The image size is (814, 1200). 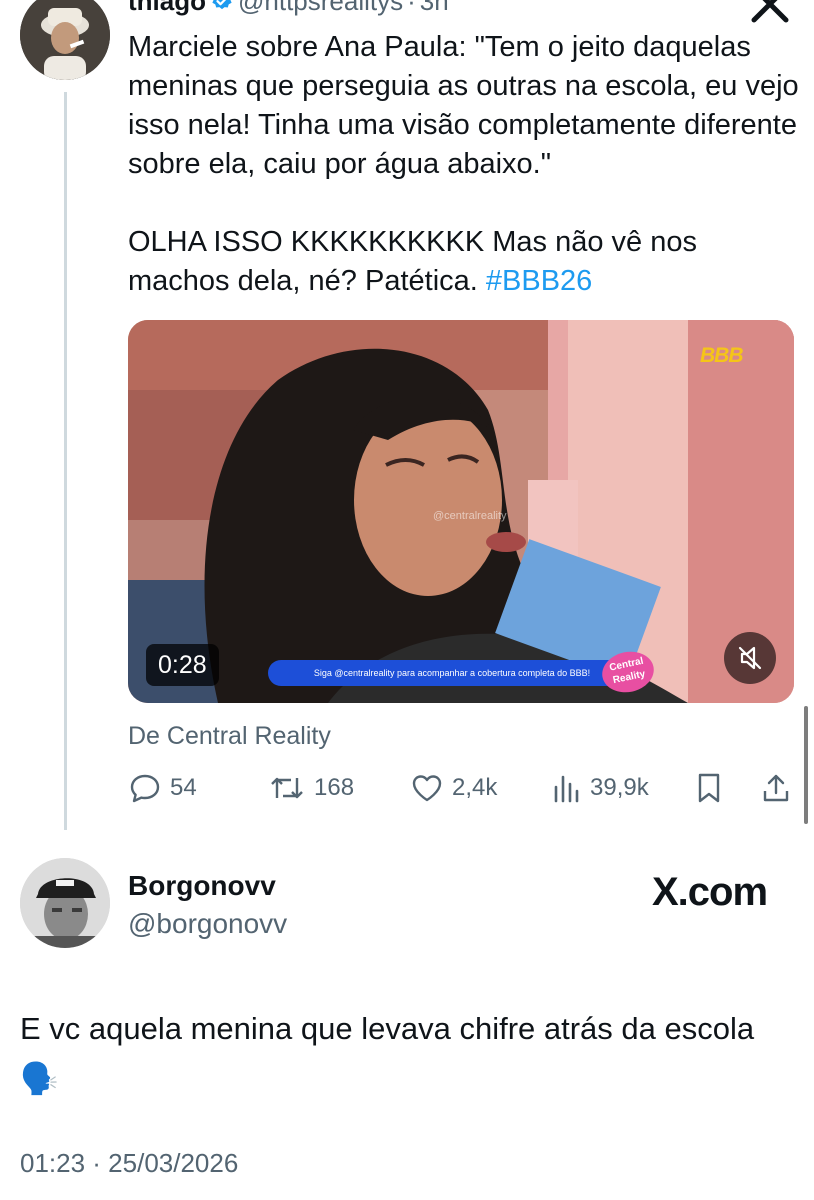 What do you see at coordinates (129, 1163) in the screenshot?
I see `reply-timestamp: 01:23 · 25/03/2026` at bounding box center [129, 1163].